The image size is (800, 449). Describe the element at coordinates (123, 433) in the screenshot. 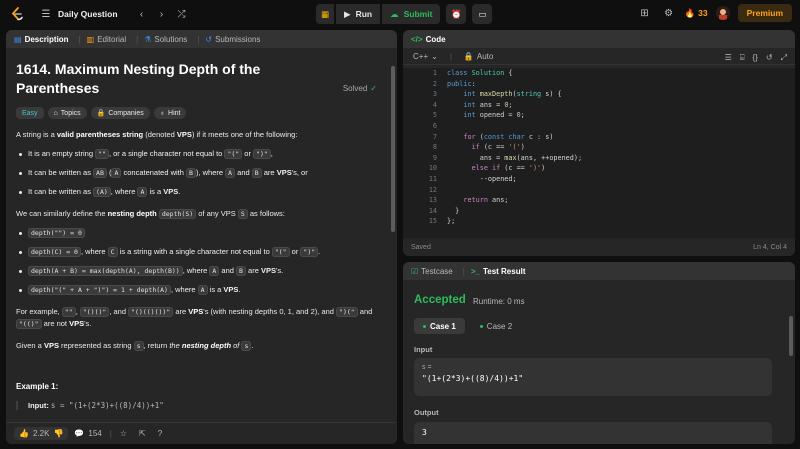

I see `star-icon: ☆` at that location.